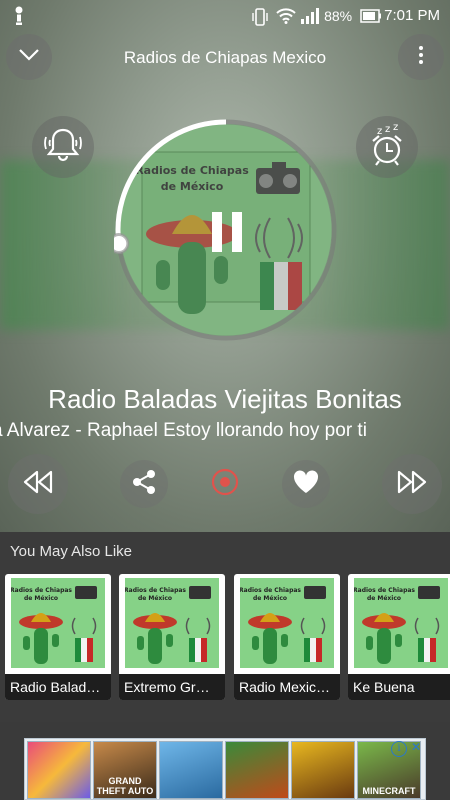 This screenshot has height=800, width=450. I want to click on record-icon, so click(225, 484).